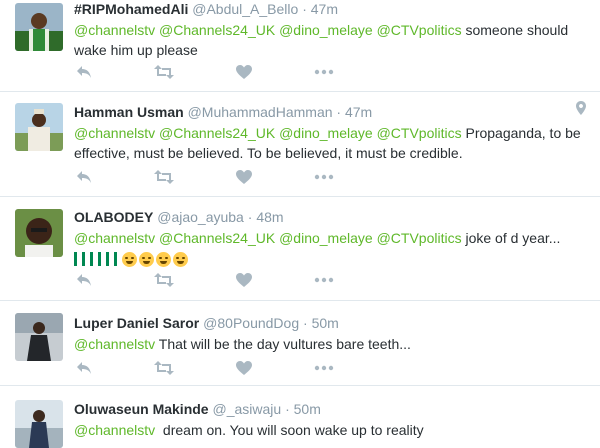  I want to click on user-handle: @ajao_ayuba, so click(200, 217).